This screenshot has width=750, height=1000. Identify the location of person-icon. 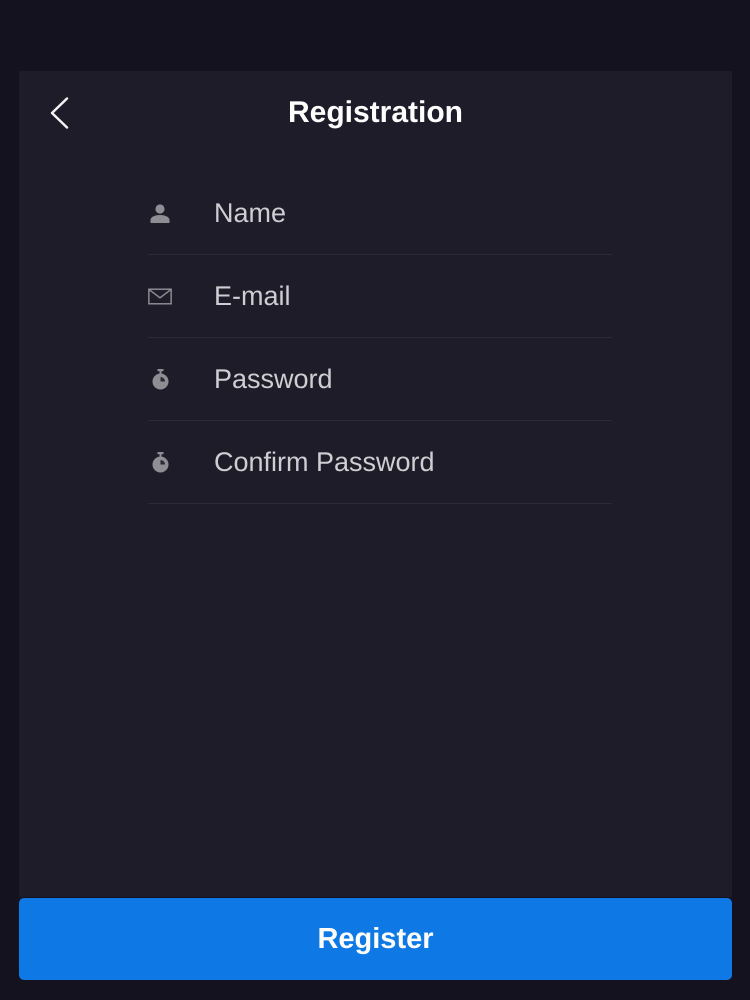
(160, 213).